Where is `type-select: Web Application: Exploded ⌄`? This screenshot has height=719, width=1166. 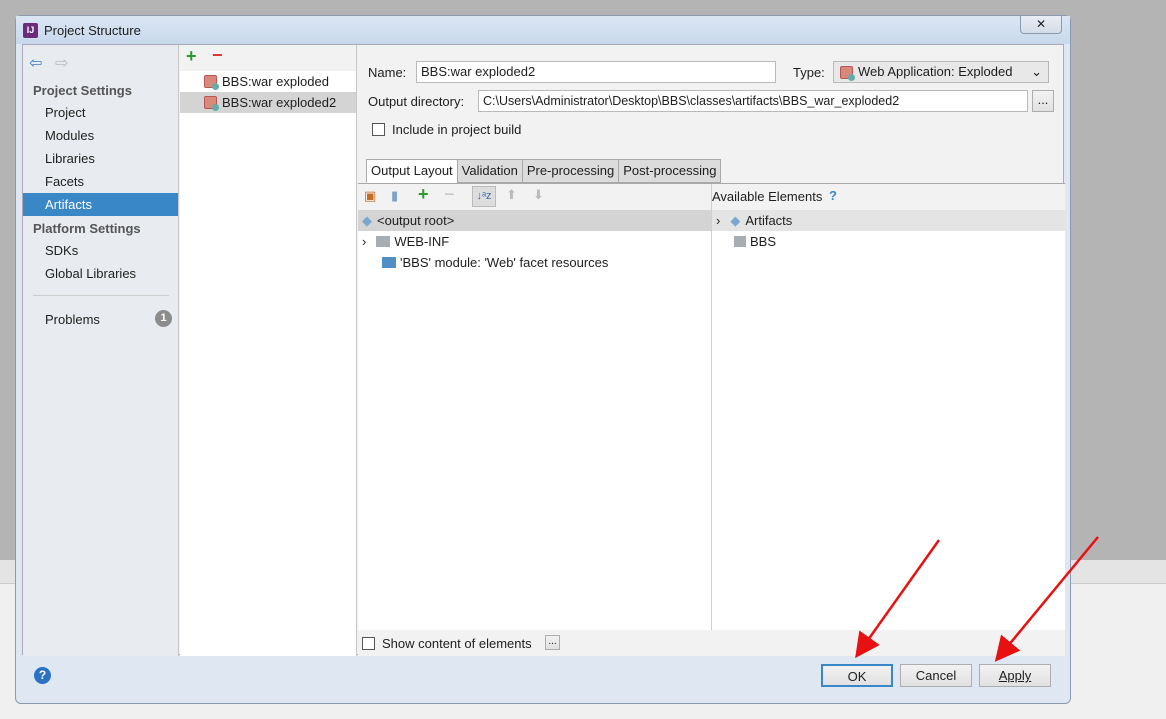 type-select: Web Application: Exploded ⌄ is located at coordinates (941, 72).